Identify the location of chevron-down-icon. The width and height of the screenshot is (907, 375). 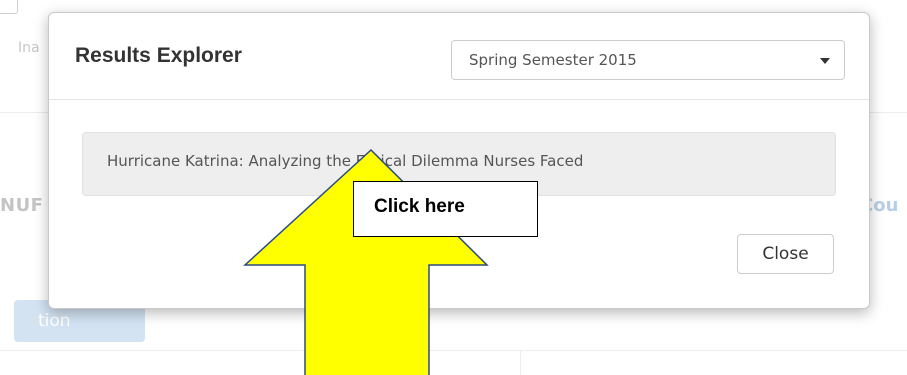
(825, 61).